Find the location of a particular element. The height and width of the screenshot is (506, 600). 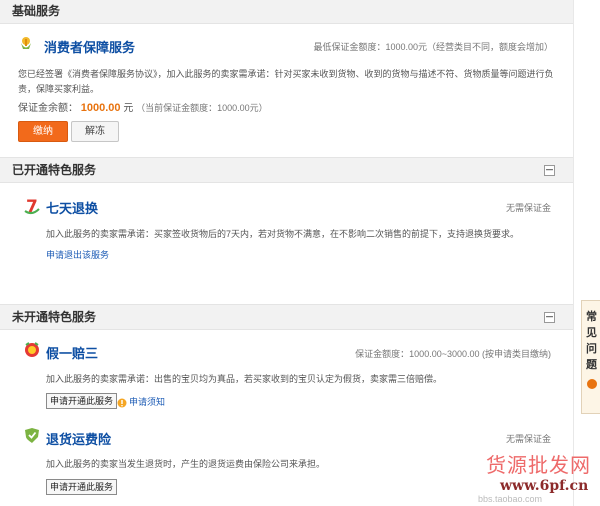

fake-pay-deposit: 保证金额度：1000.00~3000.00 (按申请类目缴纳) is located at coordinates (453, 354).